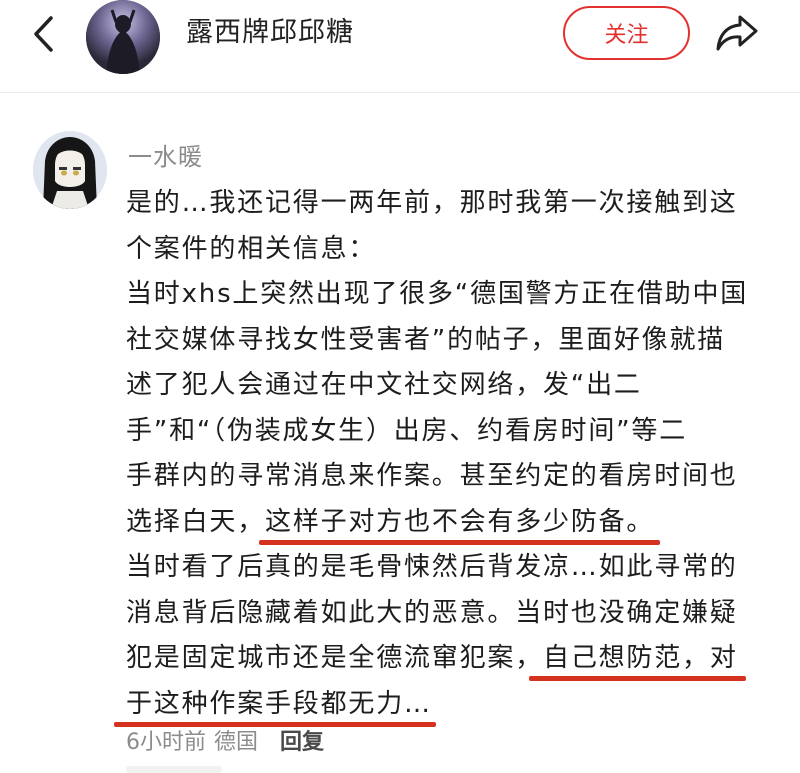 The width and height of the screenshot is (800, 773). Describe the element at coordinates (400, 46) in the screenshot. I see `top-bar: 露西牌邱邱糖 关注` at that location.